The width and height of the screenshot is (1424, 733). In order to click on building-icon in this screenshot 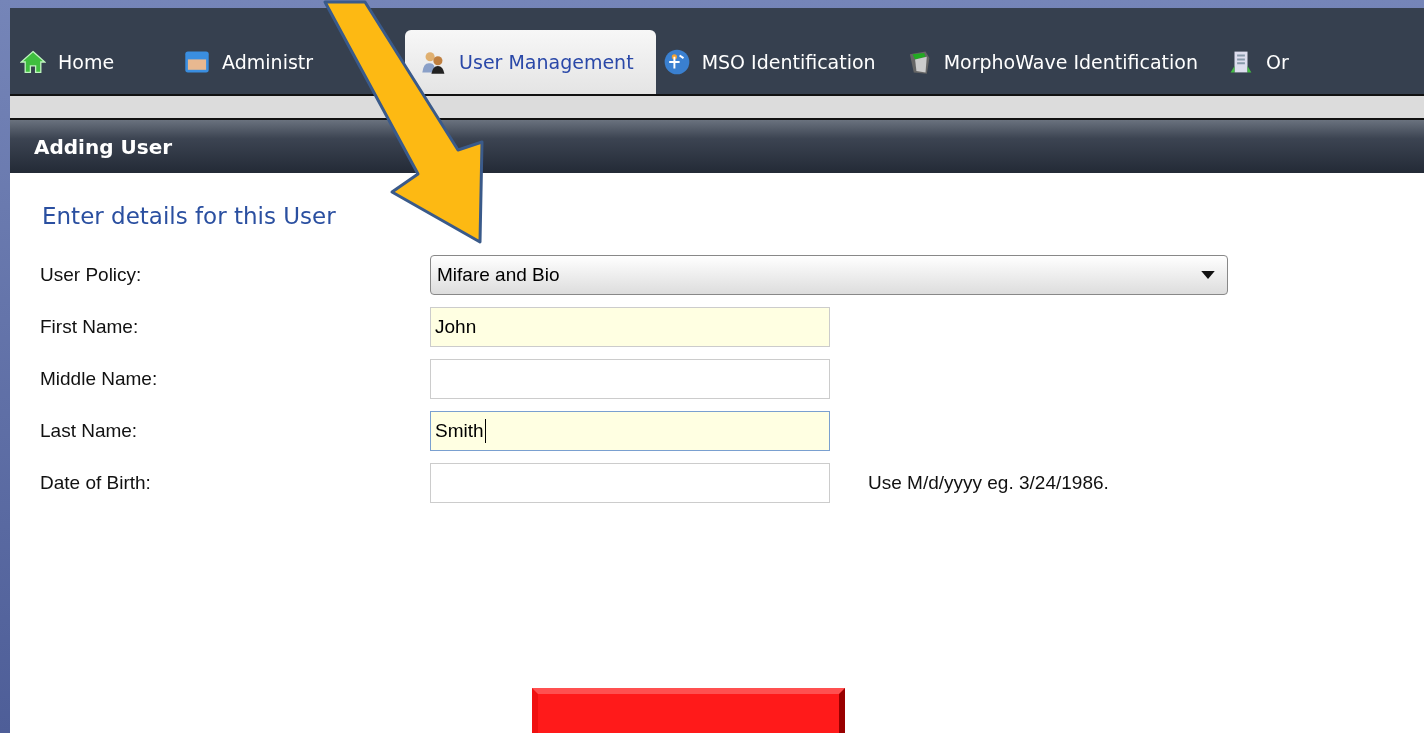, I will do `click(1241, 62)`.